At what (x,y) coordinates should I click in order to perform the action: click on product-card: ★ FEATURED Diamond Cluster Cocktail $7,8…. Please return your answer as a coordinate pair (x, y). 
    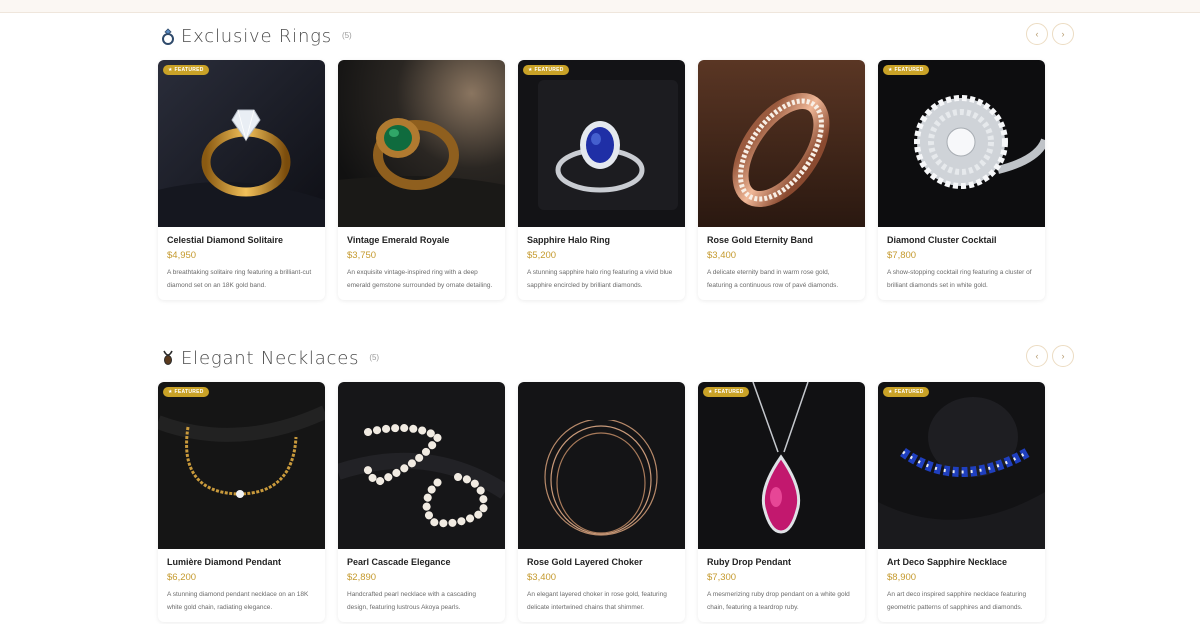
    Looking at the image, I should click on (961, 180).